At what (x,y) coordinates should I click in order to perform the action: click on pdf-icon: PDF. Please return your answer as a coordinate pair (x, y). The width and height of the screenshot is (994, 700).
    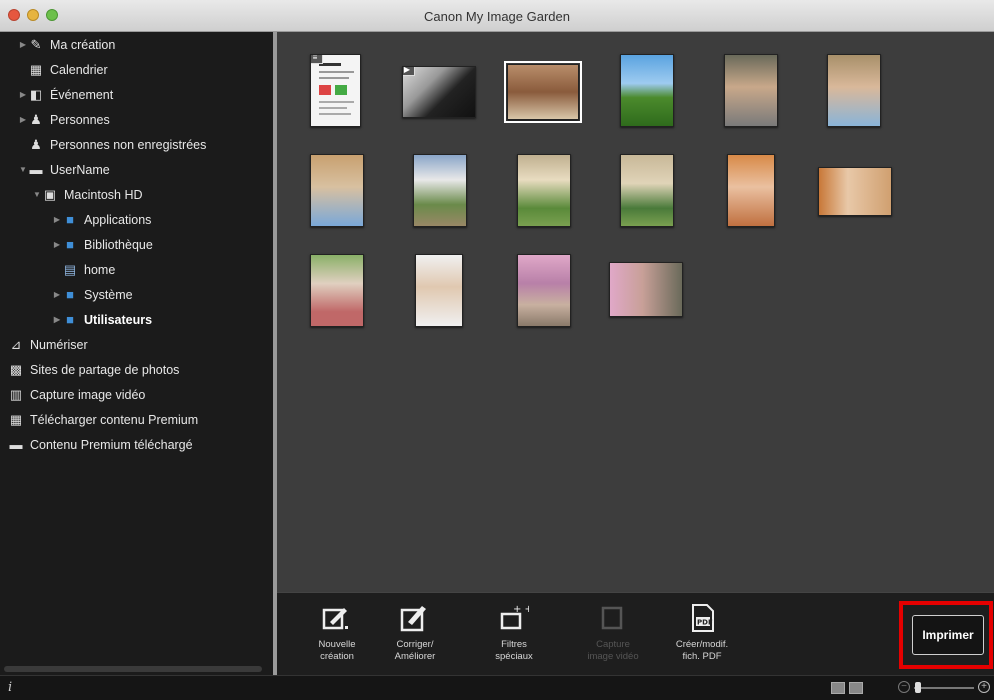
    Looking at the image, I should click on (702, 618).